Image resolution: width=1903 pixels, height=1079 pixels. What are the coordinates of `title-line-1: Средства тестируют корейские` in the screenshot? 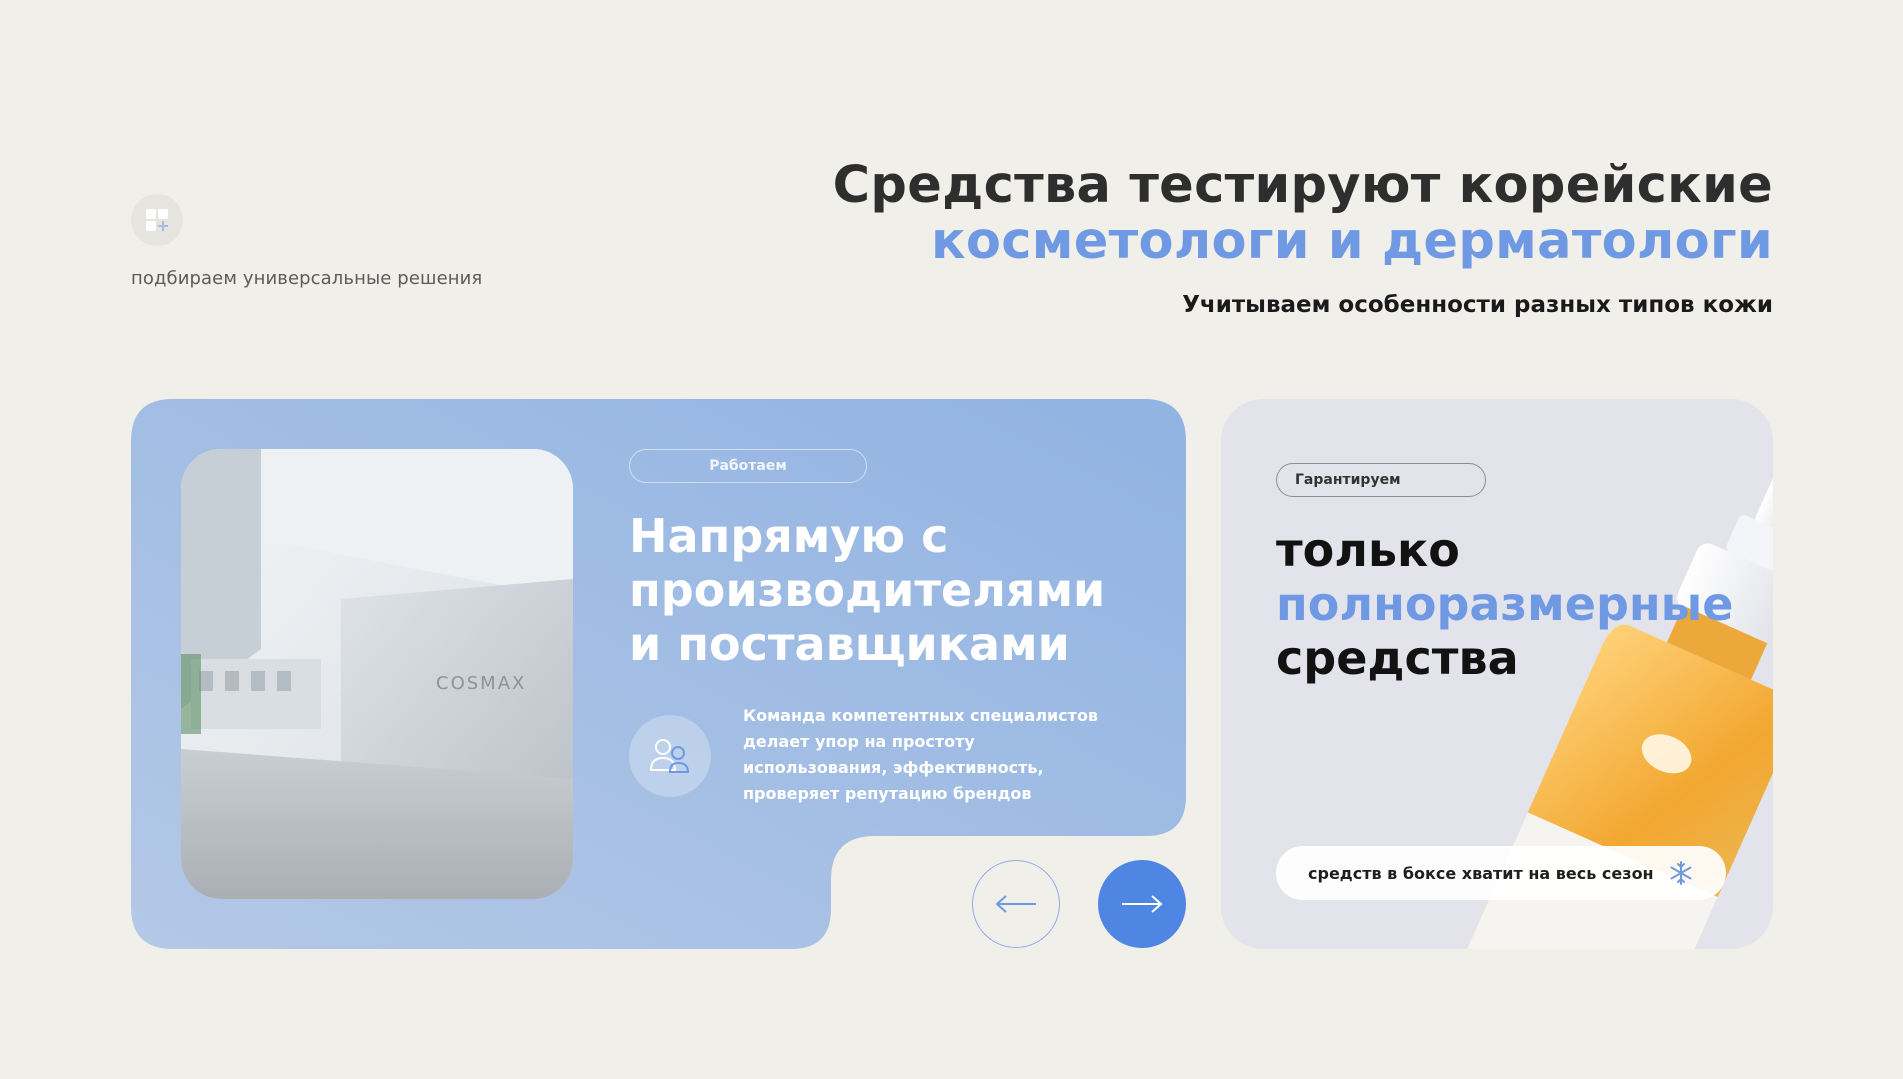 It's located at (1302, 185).